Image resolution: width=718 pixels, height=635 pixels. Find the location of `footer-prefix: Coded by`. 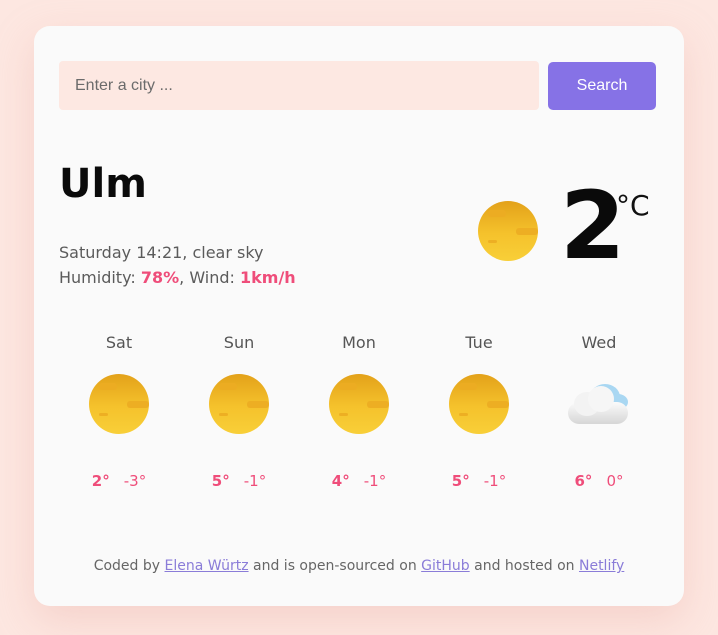

footer-prefix: Coded by is located at coordinates (129, 566).